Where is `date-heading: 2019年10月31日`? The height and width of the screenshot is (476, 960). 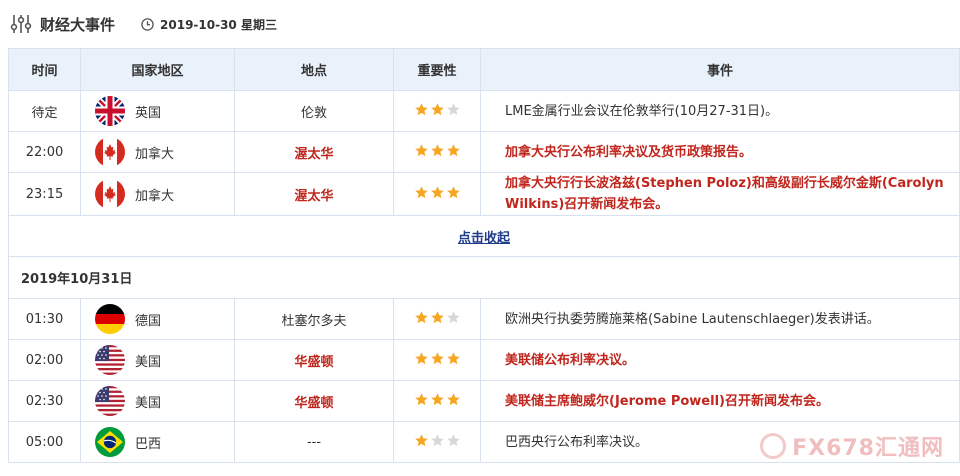
date-heading: 2019年10月31日 is located at coordinates (484, 277).